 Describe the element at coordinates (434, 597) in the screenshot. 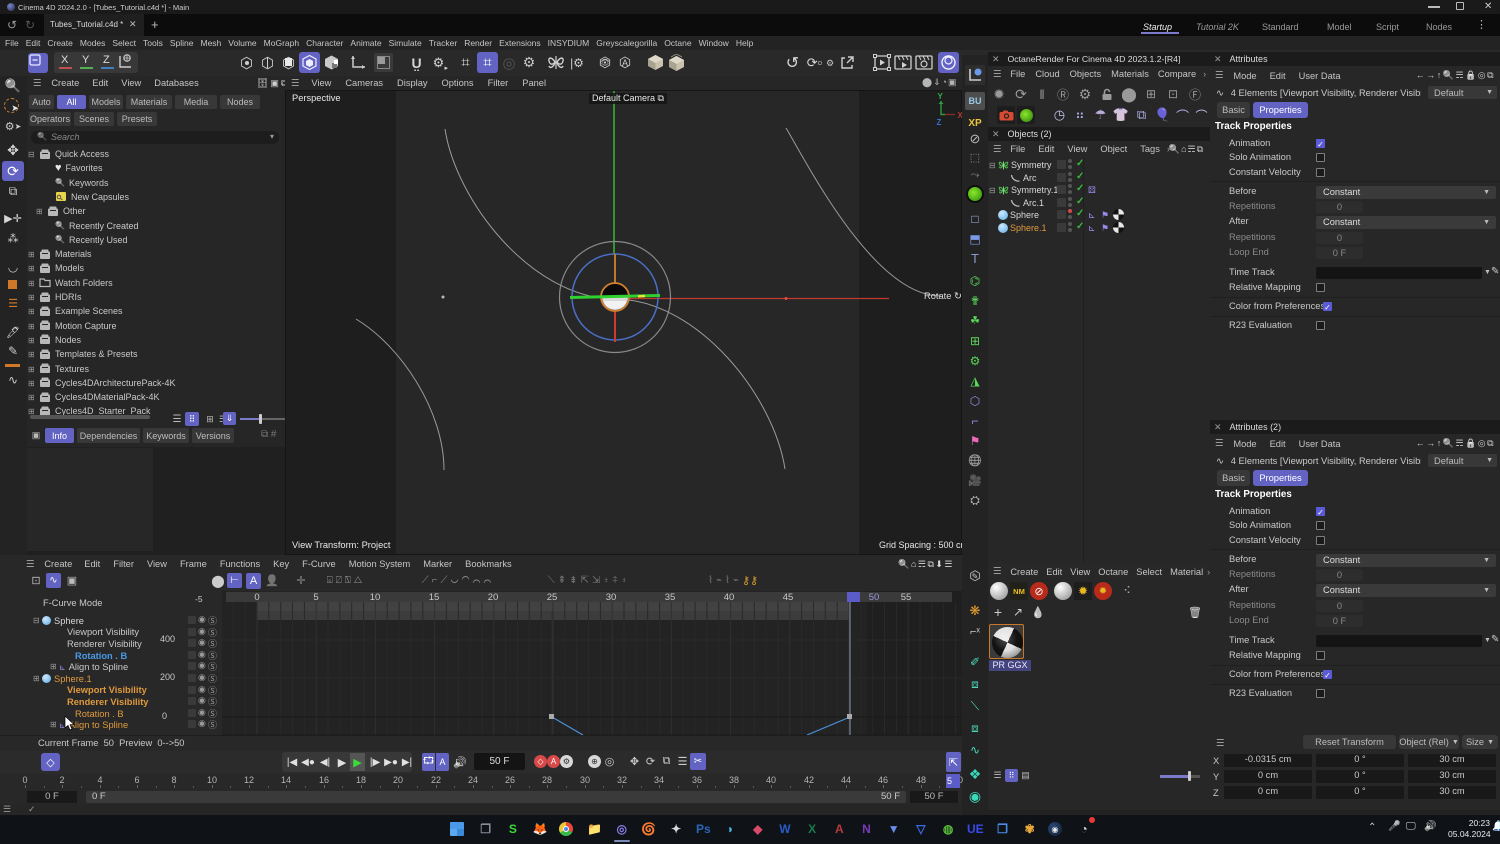

I see `svg-text: 15` at that location.